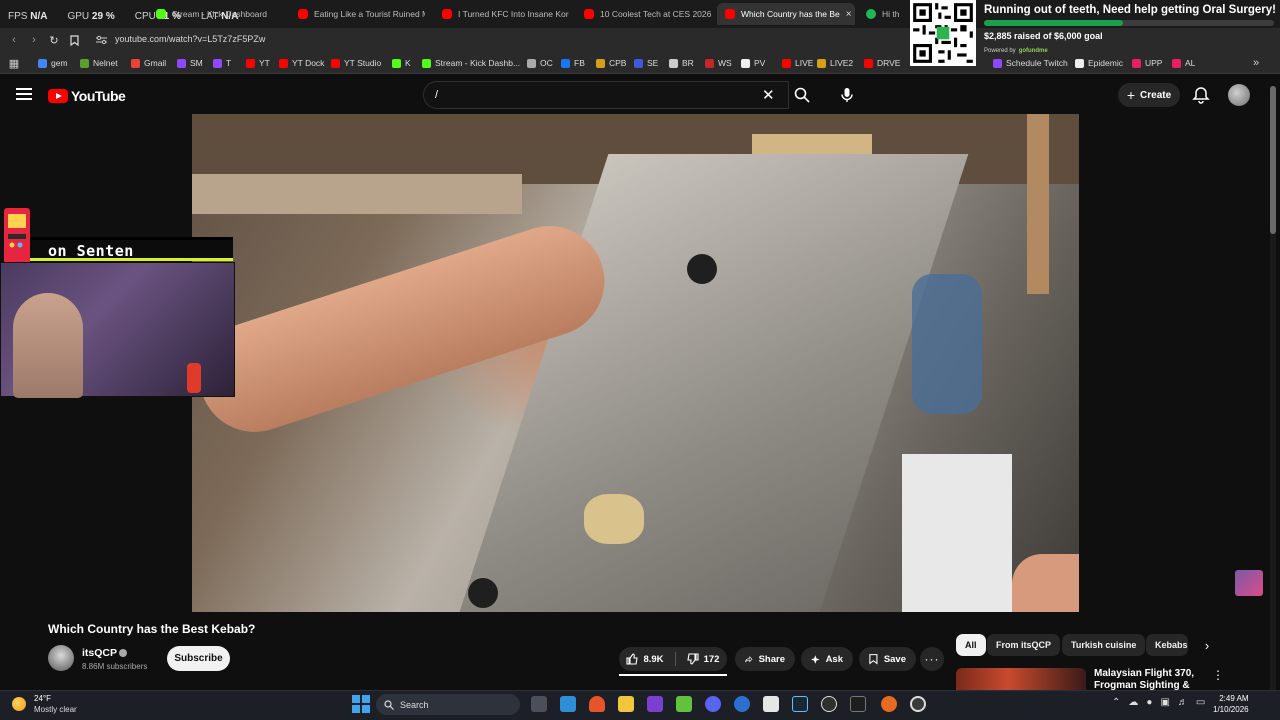 The height and width of the screenshot is (720, 1280). What do you see at coordinates (14, 40) in the screenshot?
I see `back-icon: ‹` at bounding box center [14, 40].